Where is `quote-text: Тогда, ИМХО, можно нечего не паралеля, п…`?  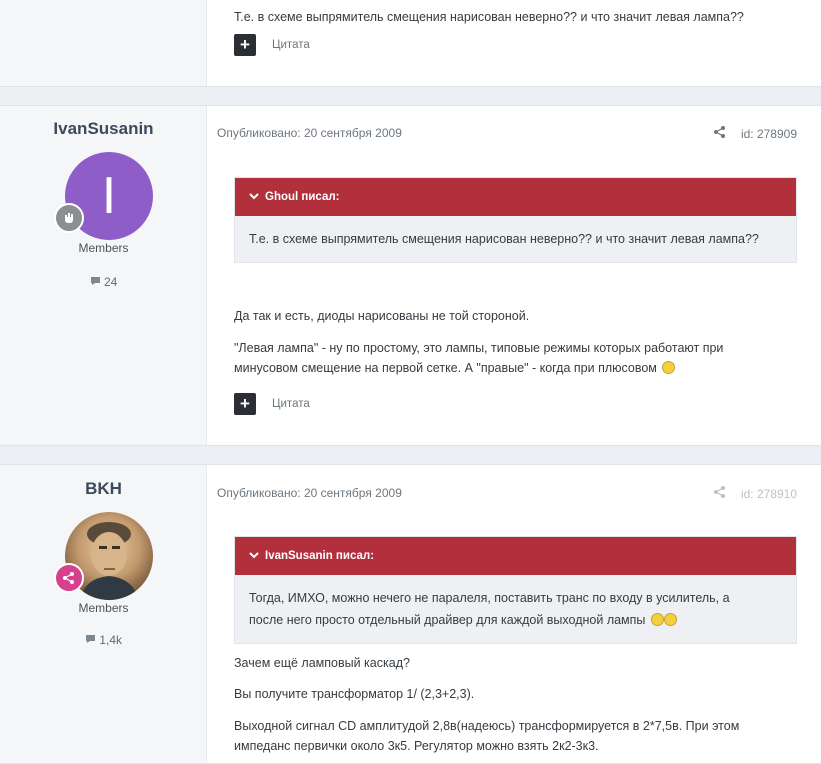 quote-text: Тогда, ИМХО, можно нечего не паралеля, п… is located at coordinates (515, 609).